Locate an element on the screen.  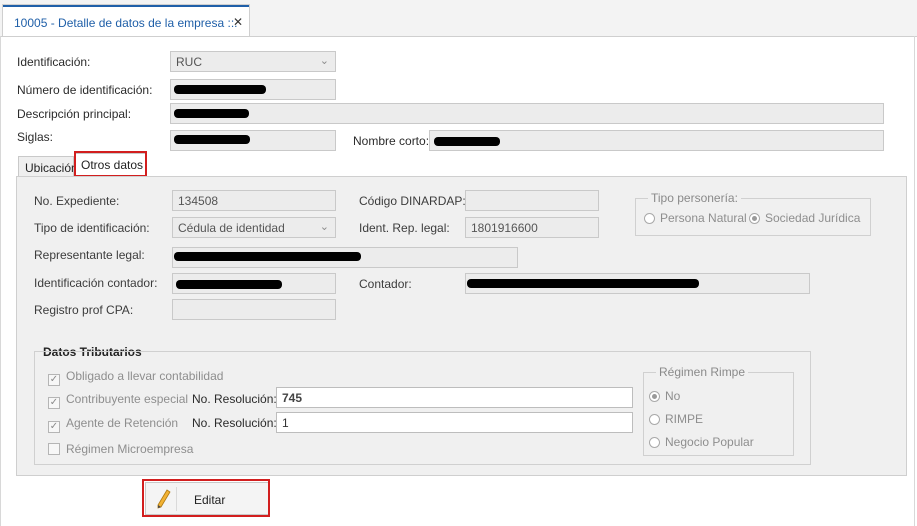
radio-rimpe-no: No is located at coordinates (664, 396).